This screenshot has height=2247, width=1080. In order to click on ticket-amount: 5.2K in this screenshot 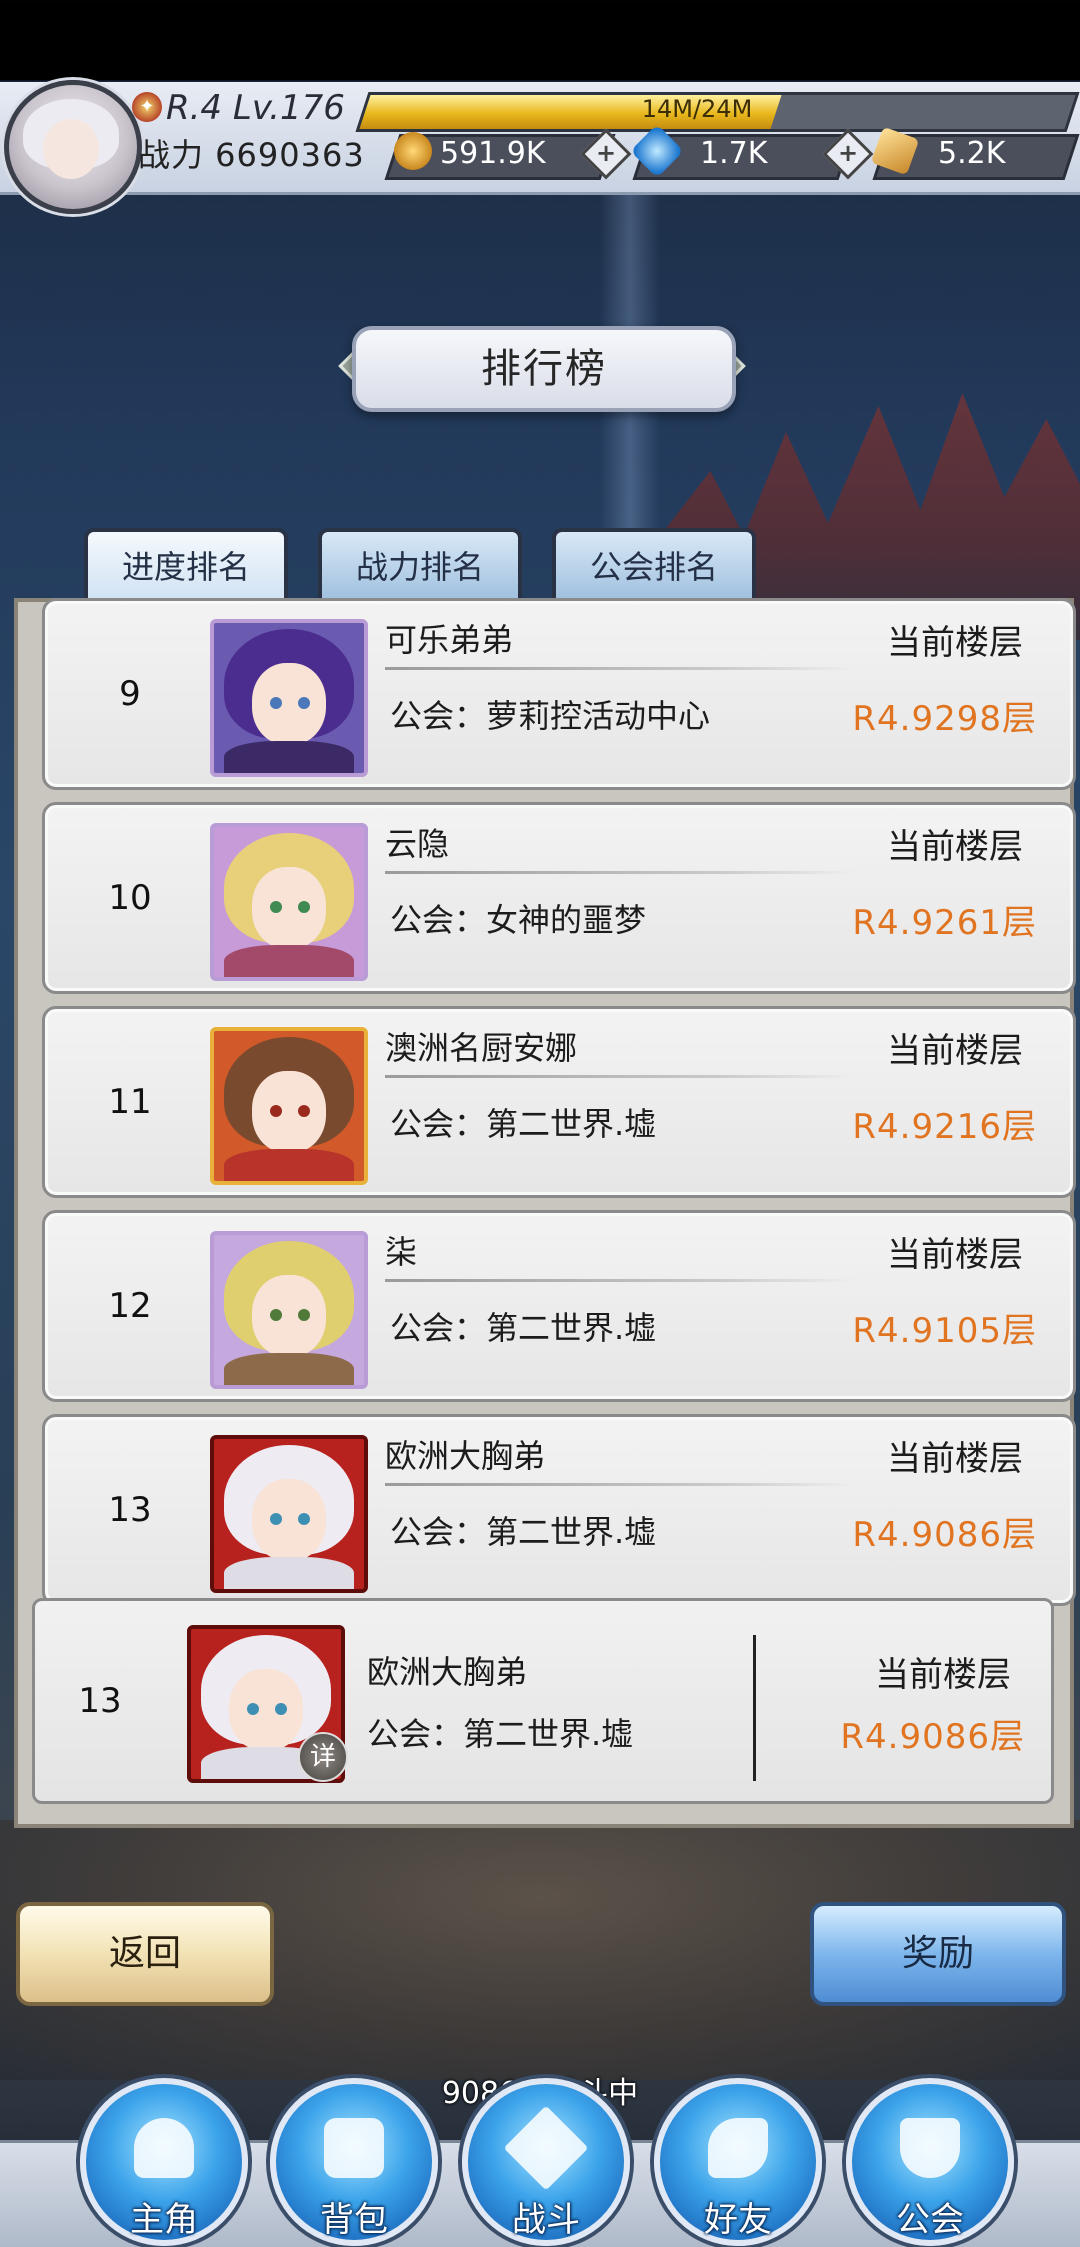, I will do `click(972, 153)`.